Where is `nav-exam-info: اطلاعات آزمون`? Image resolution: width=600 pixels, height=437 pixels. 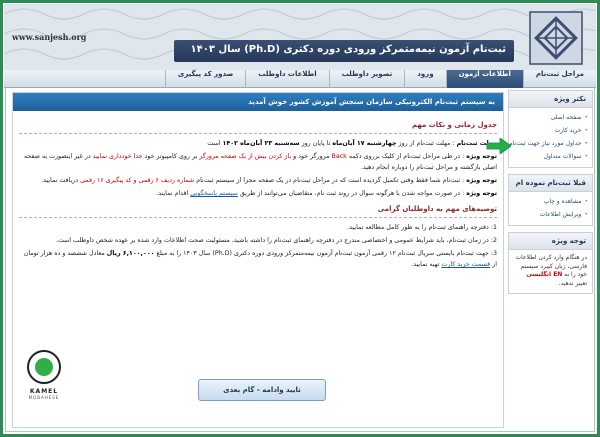
nav-exam-info: اطلاعات آزمون is located at coordinates (484, 79).